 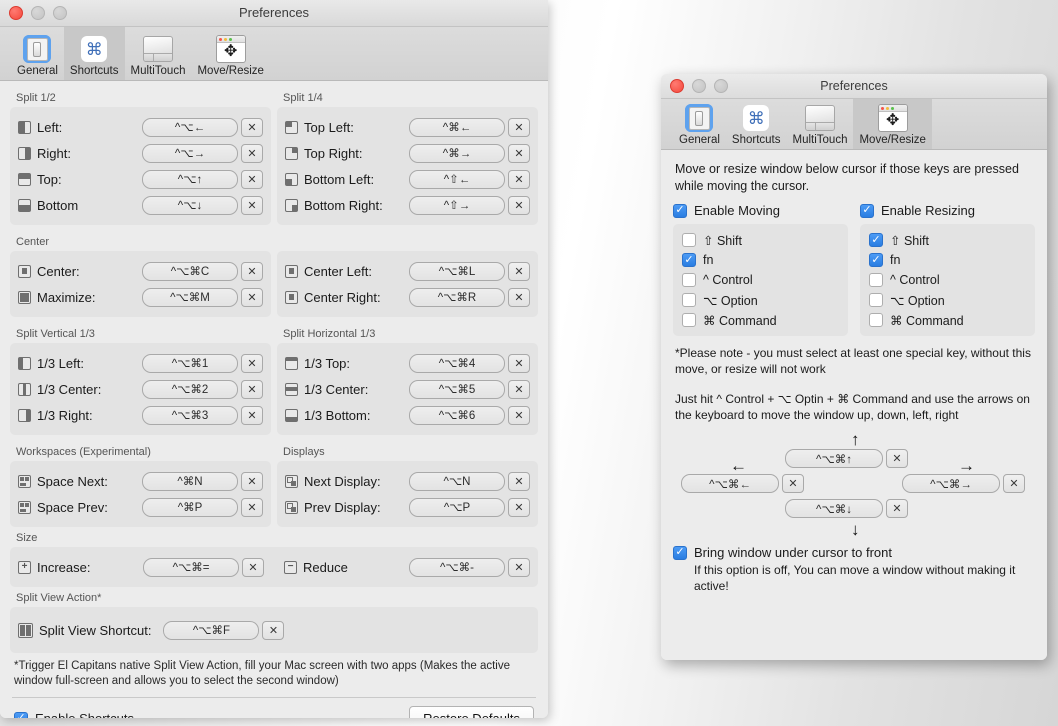 I want to click on bring-front-checkbox, so click(x=680, y=552).